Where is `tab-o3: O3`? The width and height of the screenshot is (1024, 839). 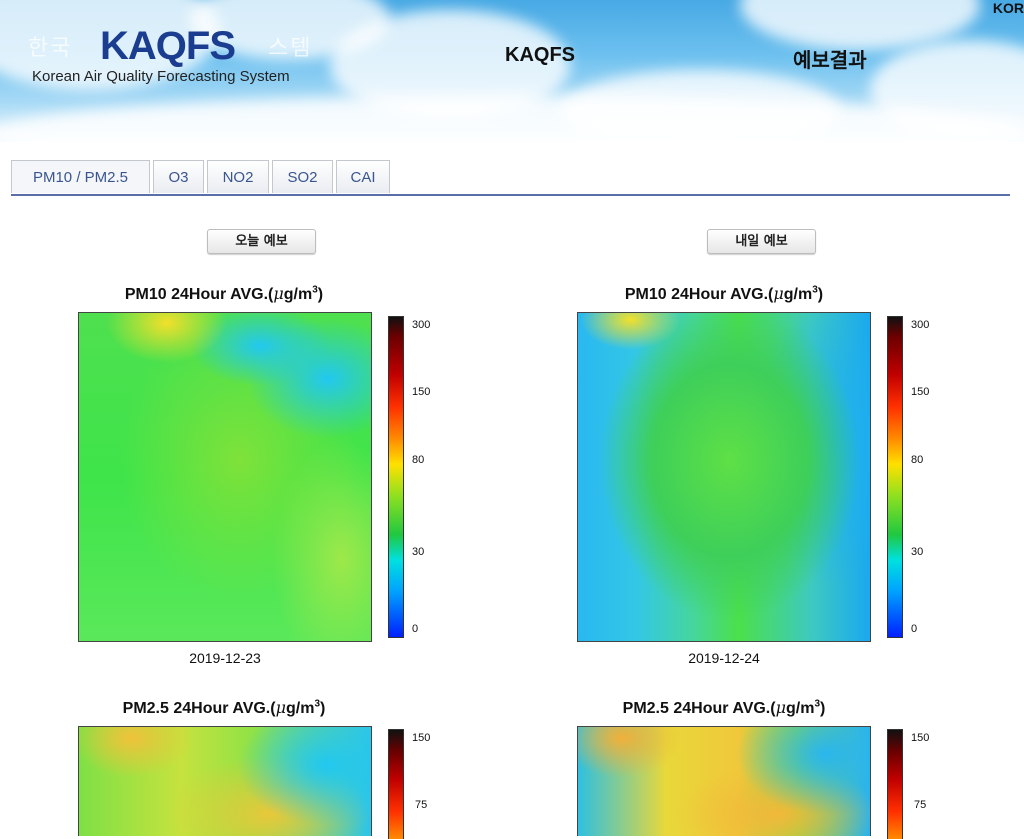
tab-o3: O3 is located at coordinates (178, 176).